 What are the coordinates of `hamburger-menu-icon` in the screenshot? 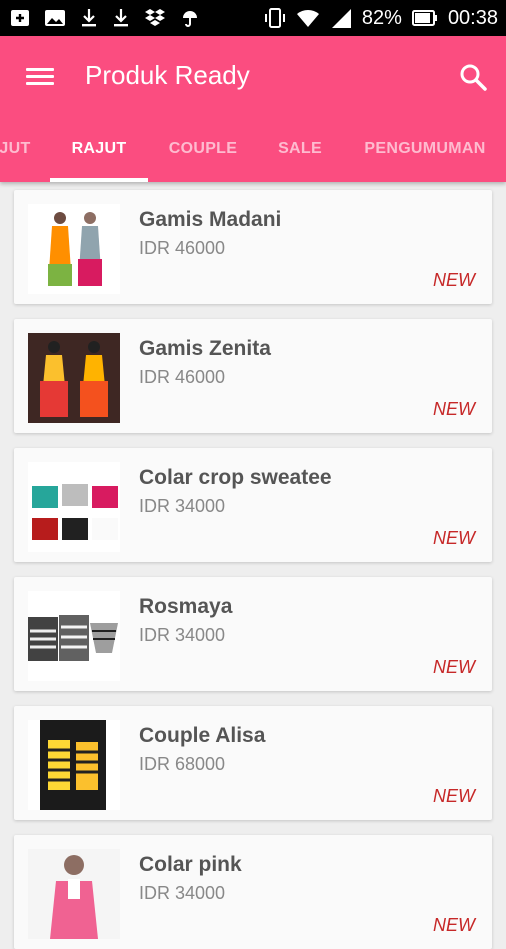 It's located at (40, 76).